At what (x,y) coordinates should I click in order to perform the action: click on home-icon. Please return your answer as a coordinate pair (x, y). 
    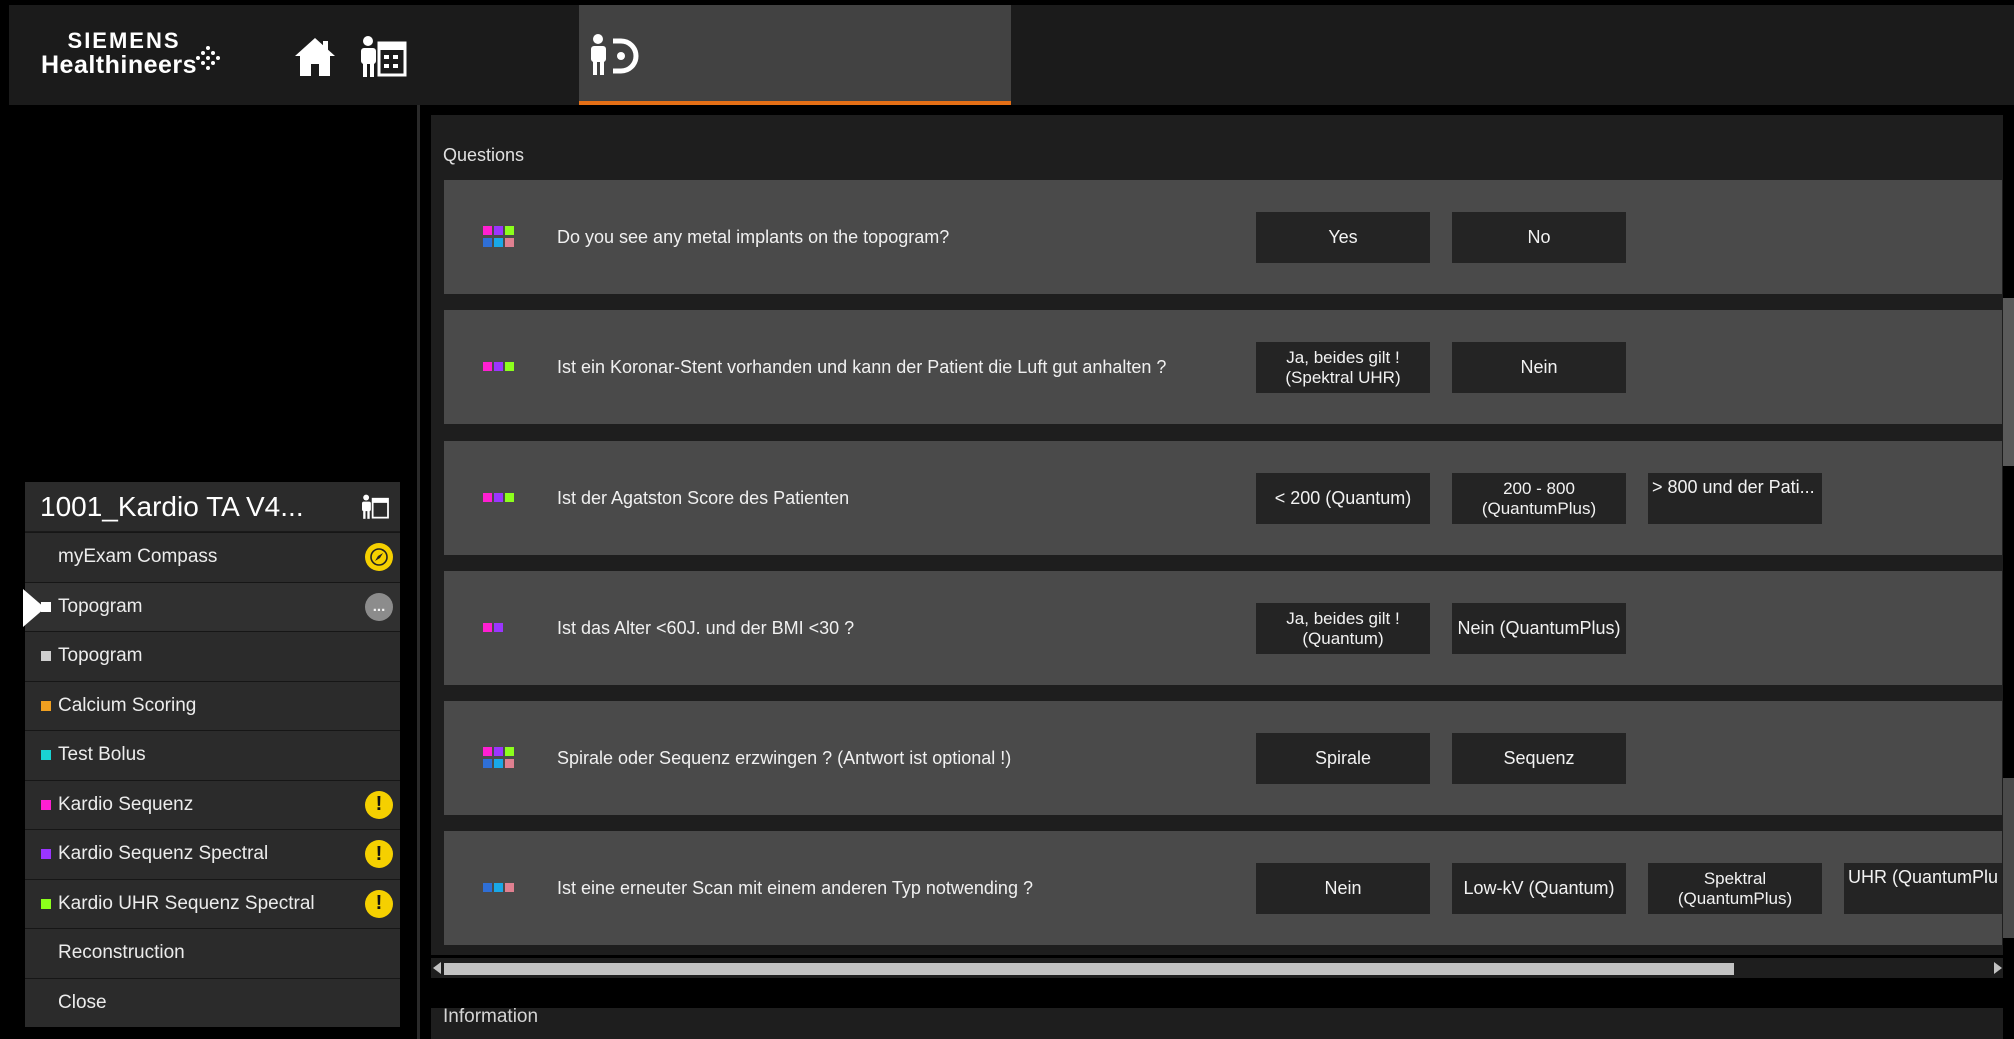
    Looking at the image, I should click on (315, 57).